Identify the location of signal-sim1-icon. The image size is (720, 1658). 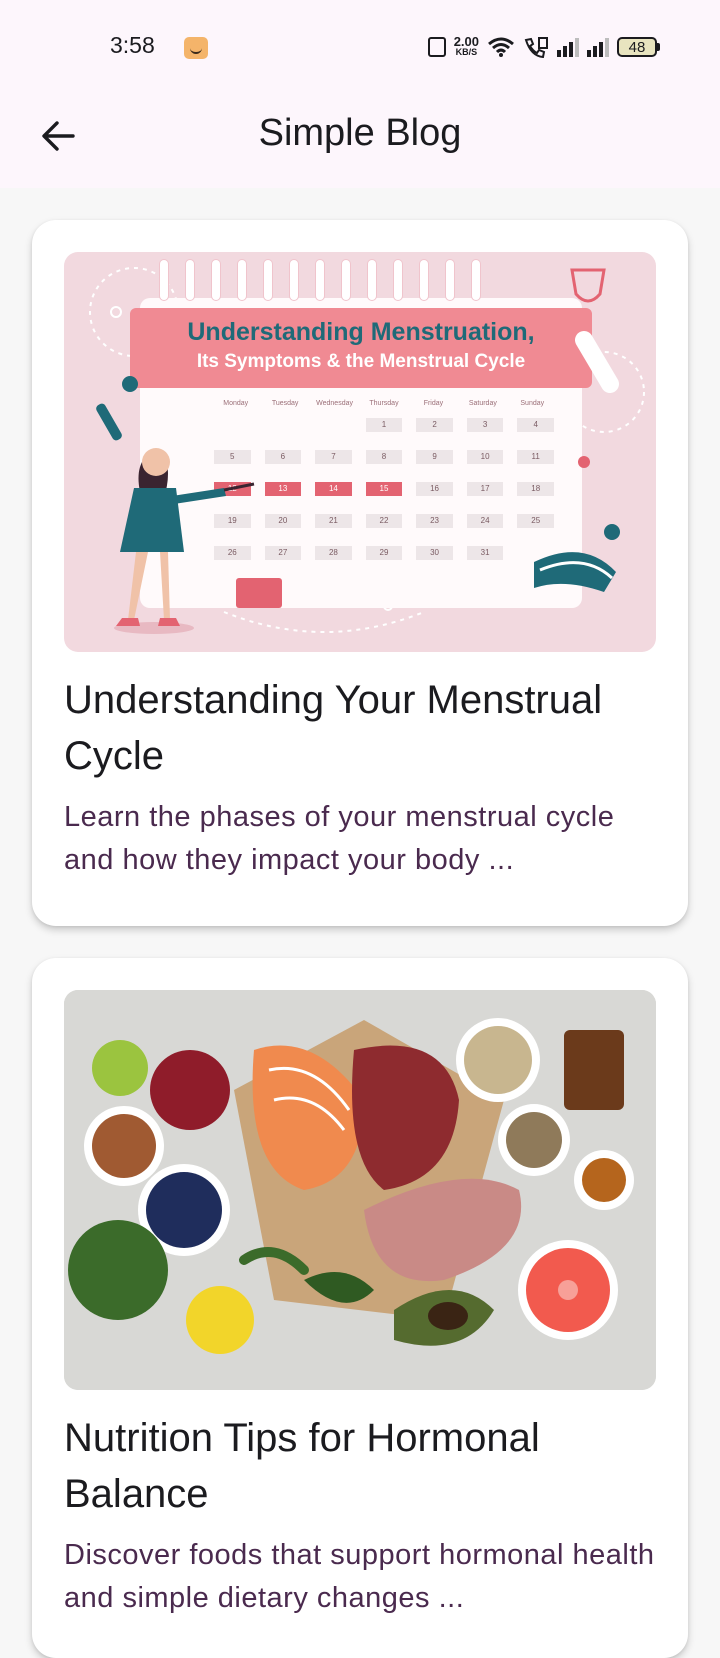
(568, 47).